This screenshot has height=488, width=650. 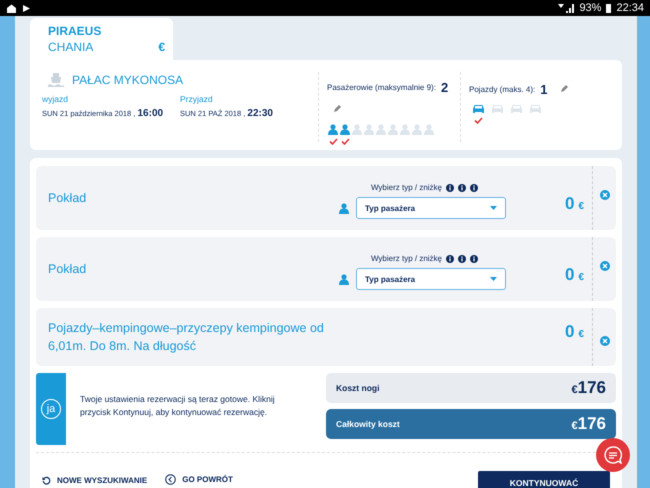 What do you see at coordinates (177, 406) in the screenshot?
I see `notice-text: Twoje ustawienia rezerwacji są teraz gotowe. Kliknij przycisk Kontynuuj, aby kontynuować rezerwację.` at bounding box center [177, 406].